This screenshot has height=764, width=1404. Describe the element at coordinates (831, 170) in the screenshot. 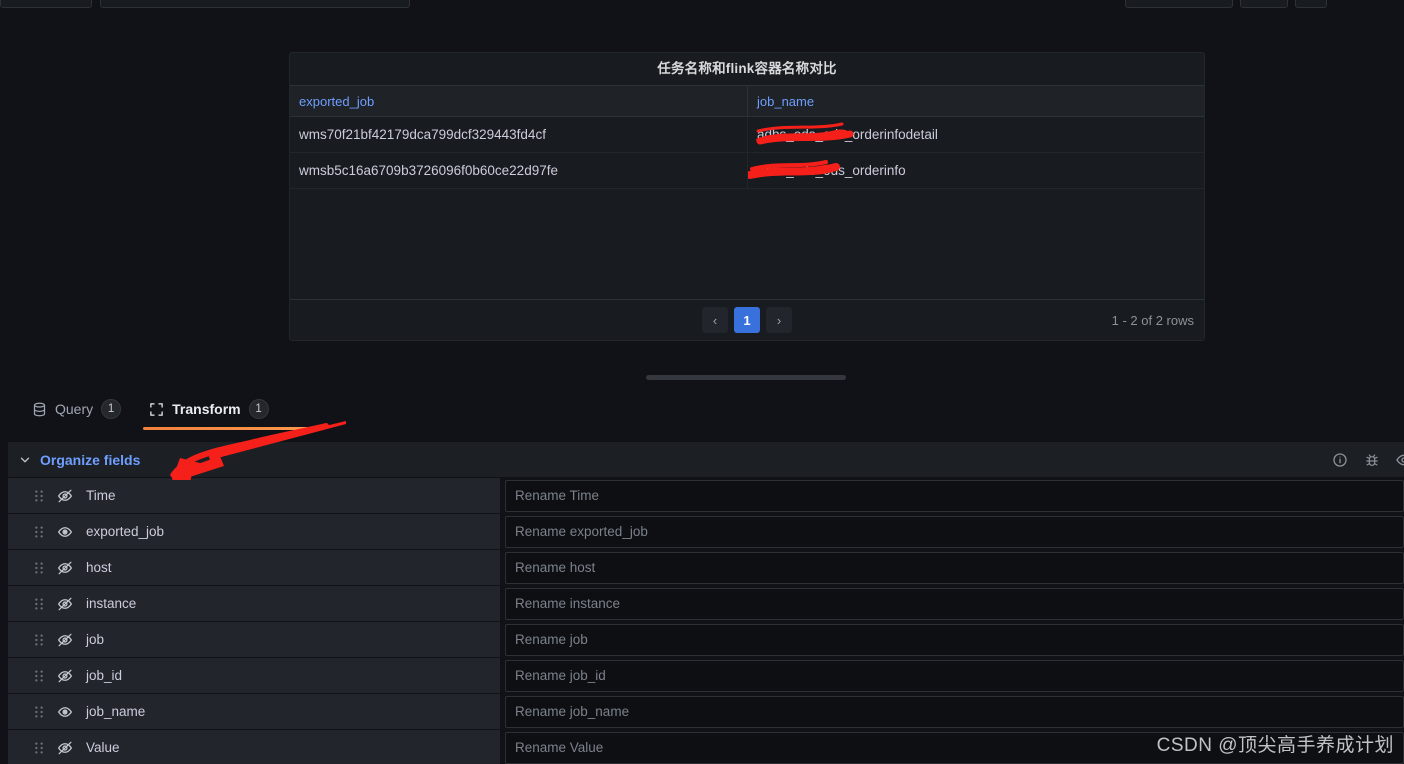

I see `cell-job-name-text: adbs_ods_ods_orderinfo` at that location.